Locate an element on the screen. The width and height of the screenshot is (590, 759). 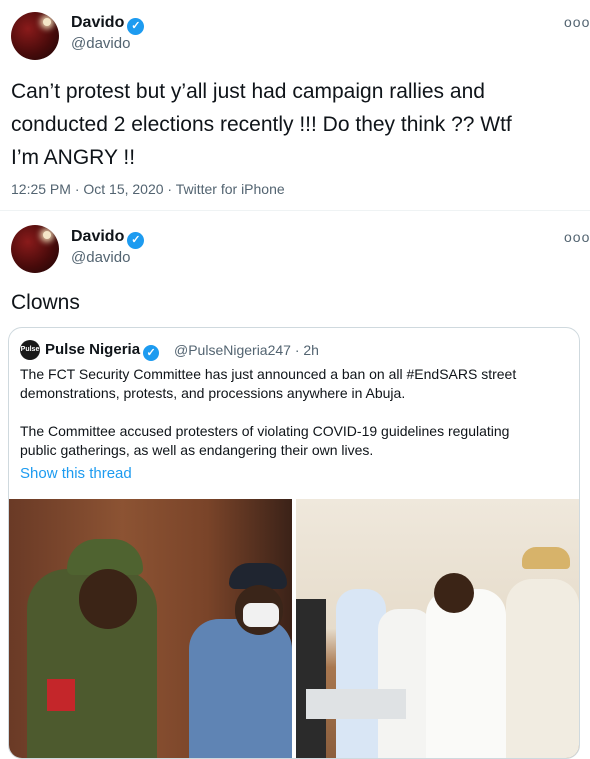
show-thread-link: Show this thread is located at coordinates (76, 473).